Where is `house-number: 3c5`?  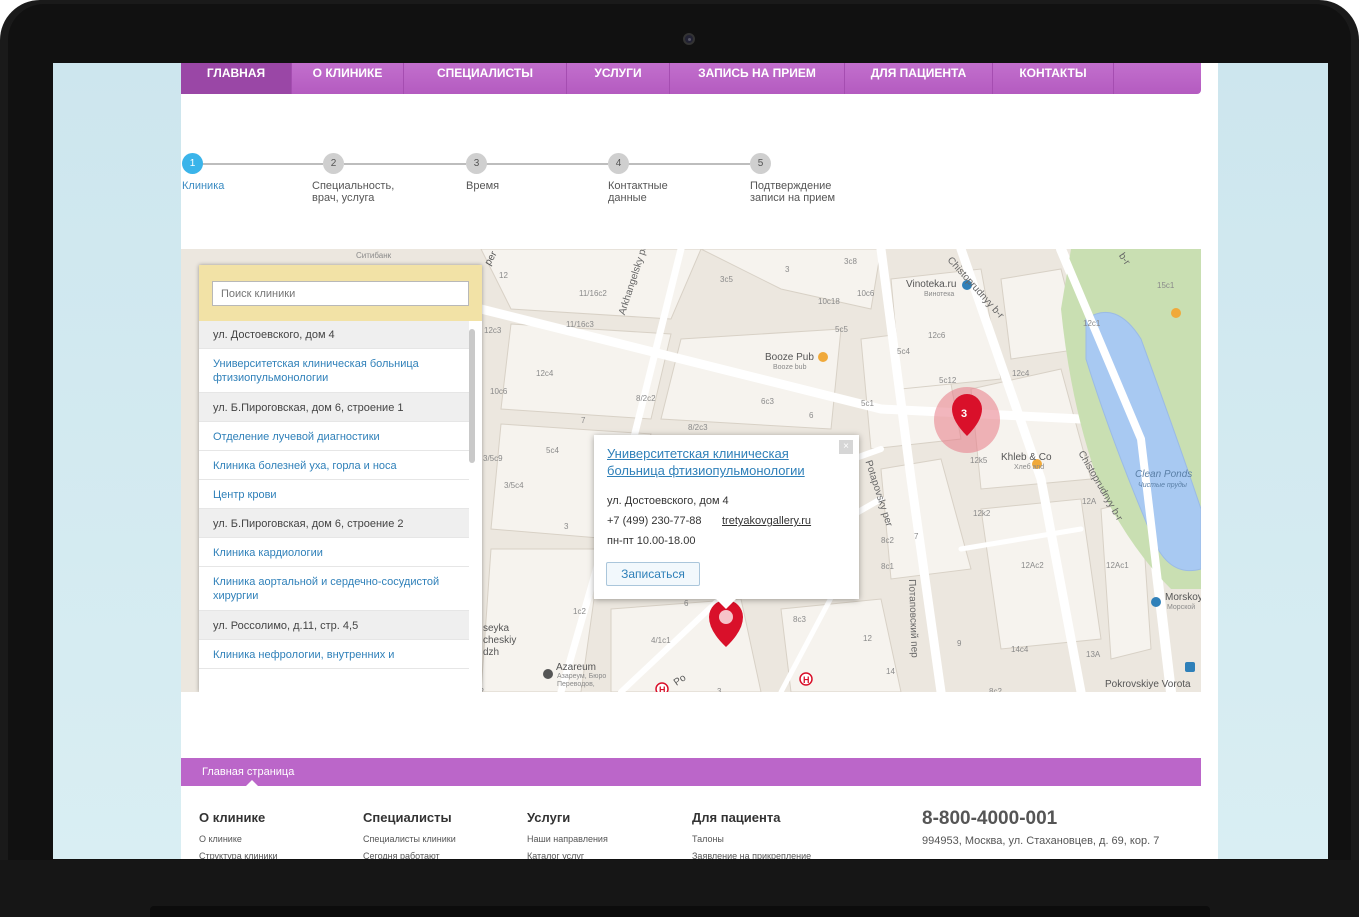 house-number: 3c5 is located at coordinates (726, 279).